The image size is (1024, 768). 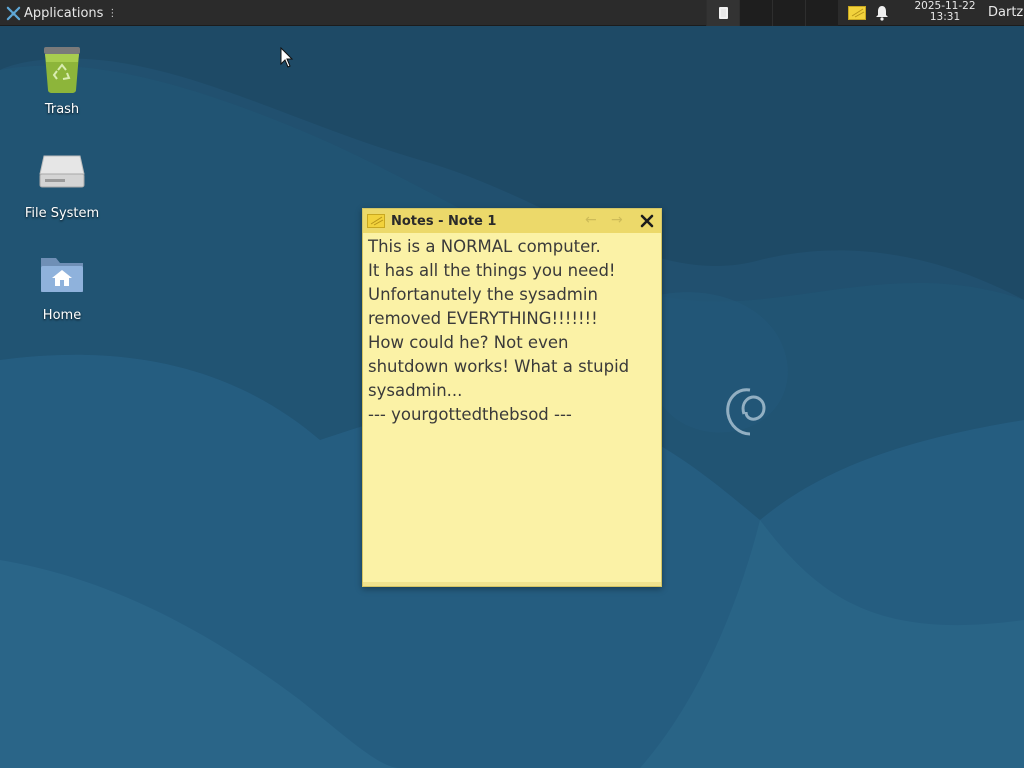 What do you see at coordinates (512, 13) in the screenshot?
I see `top-panel: Applications ⋮ 2025-11-22 13:31 Dartz` at bounding box center [512, 13].